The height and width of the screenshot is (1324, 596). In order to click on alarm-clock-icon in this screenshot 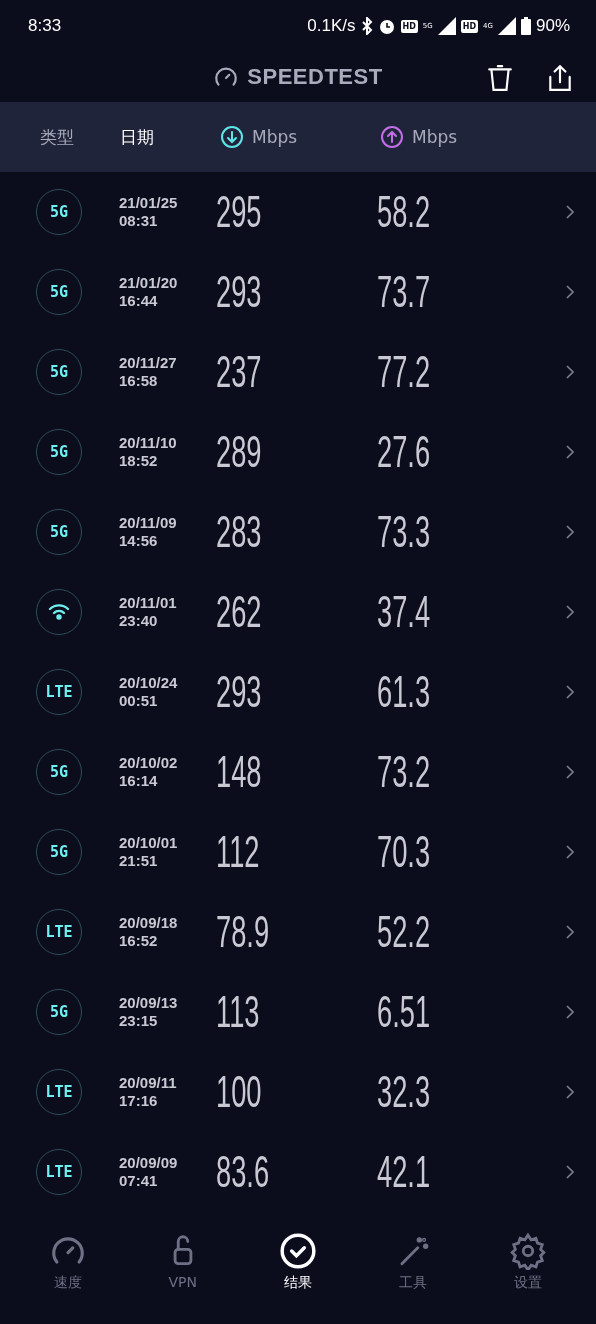, I will do `click(386, 26)`.